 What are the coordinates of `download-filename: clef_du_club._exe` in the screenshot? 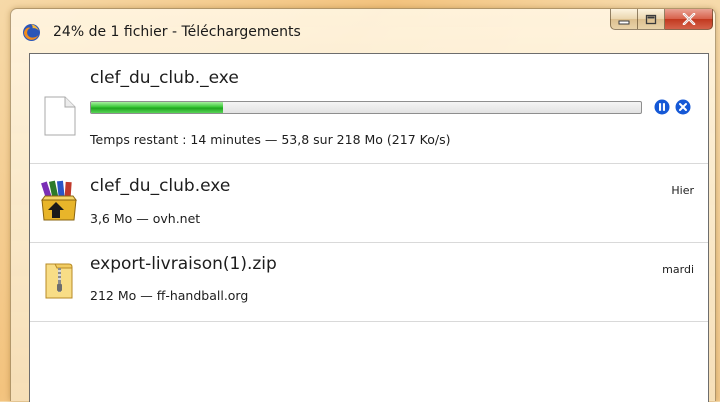 It's located at (164, 78).